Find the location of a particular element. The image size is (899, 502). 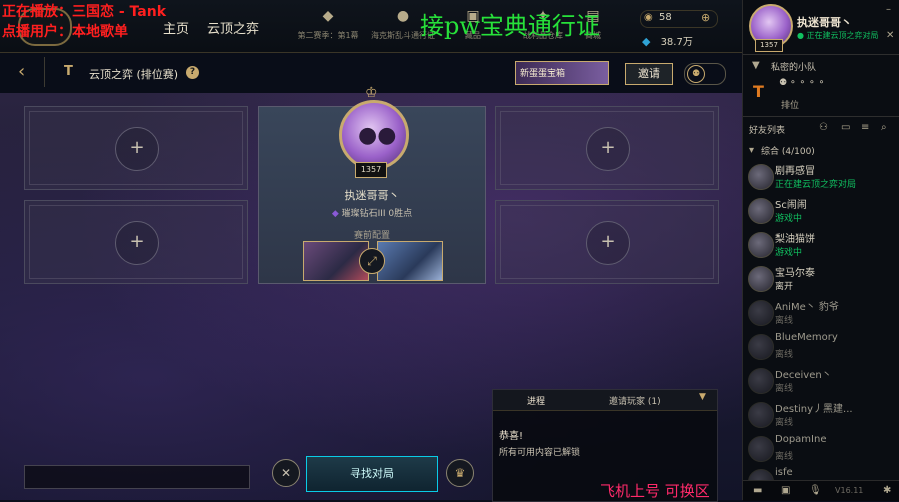

bug-report-icon: ✱ is located at coordinates (887, 490).